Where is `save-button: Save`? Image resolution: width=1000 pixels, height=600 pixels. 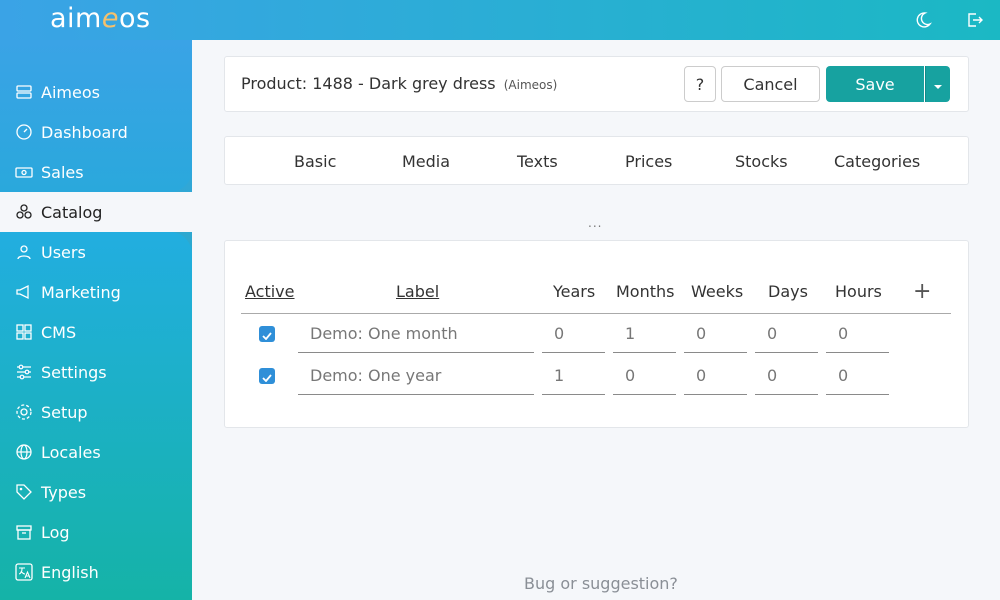
save-button: Save is located at coordinates (875, 84).